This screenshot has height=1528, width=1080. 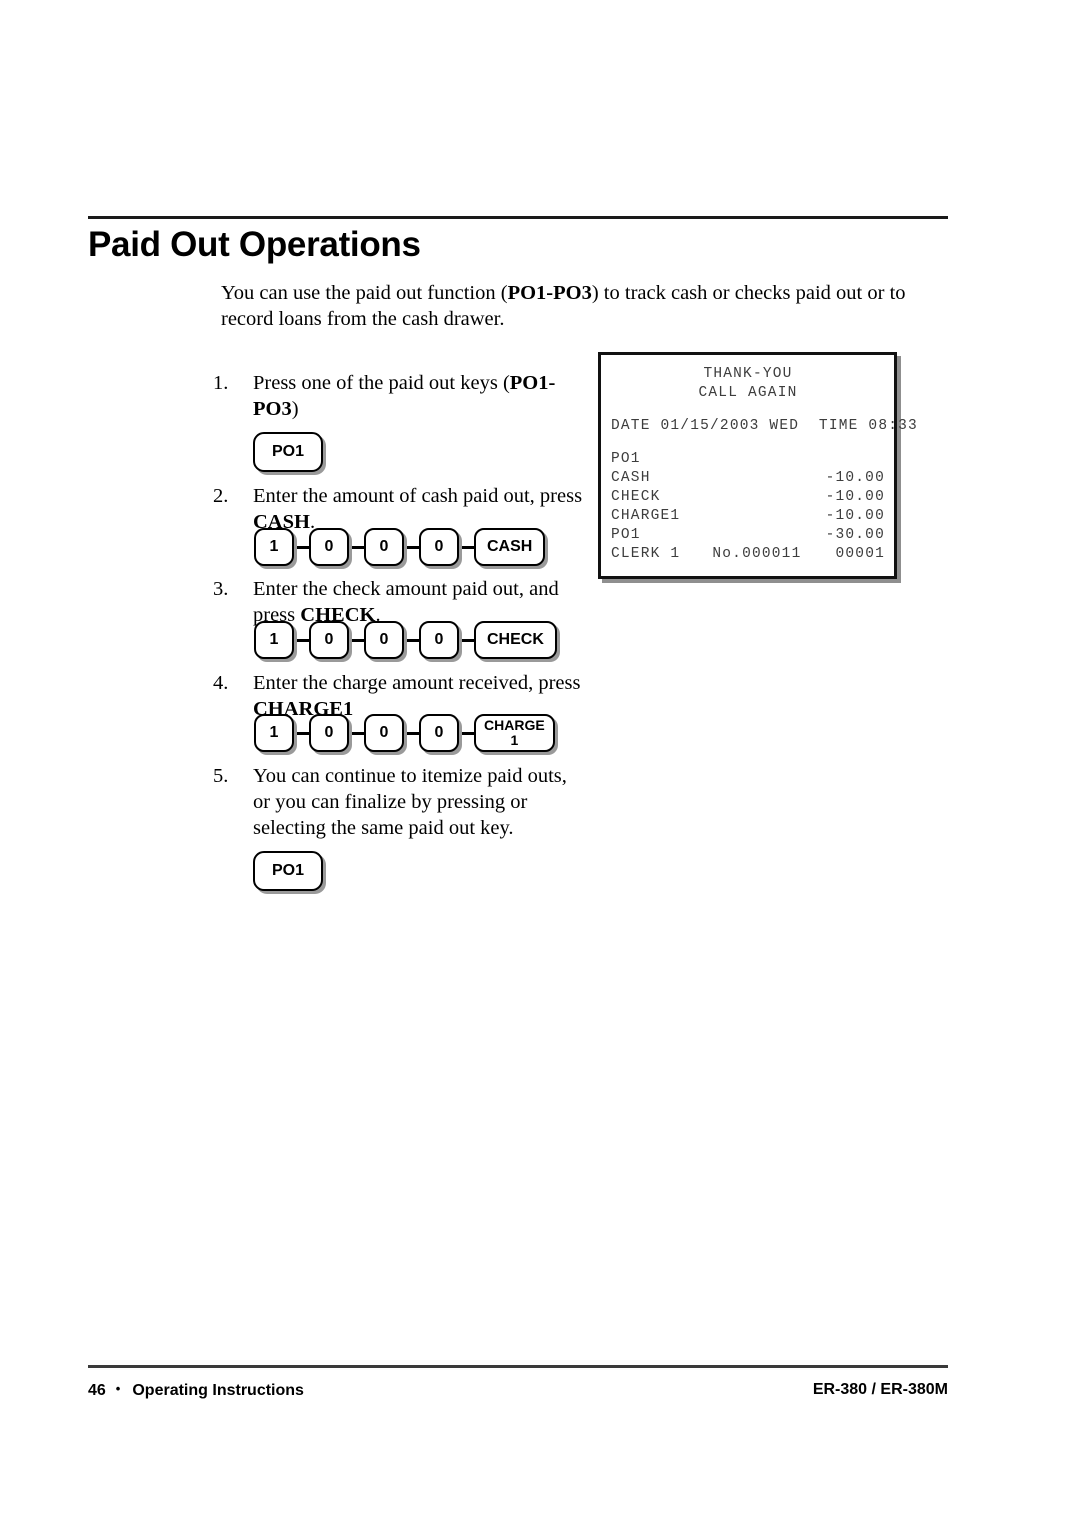 What do you see at coordinates (221, 383) in the screenshot?
I see `step-1-number: 1.` at bounding box center [221, 383].